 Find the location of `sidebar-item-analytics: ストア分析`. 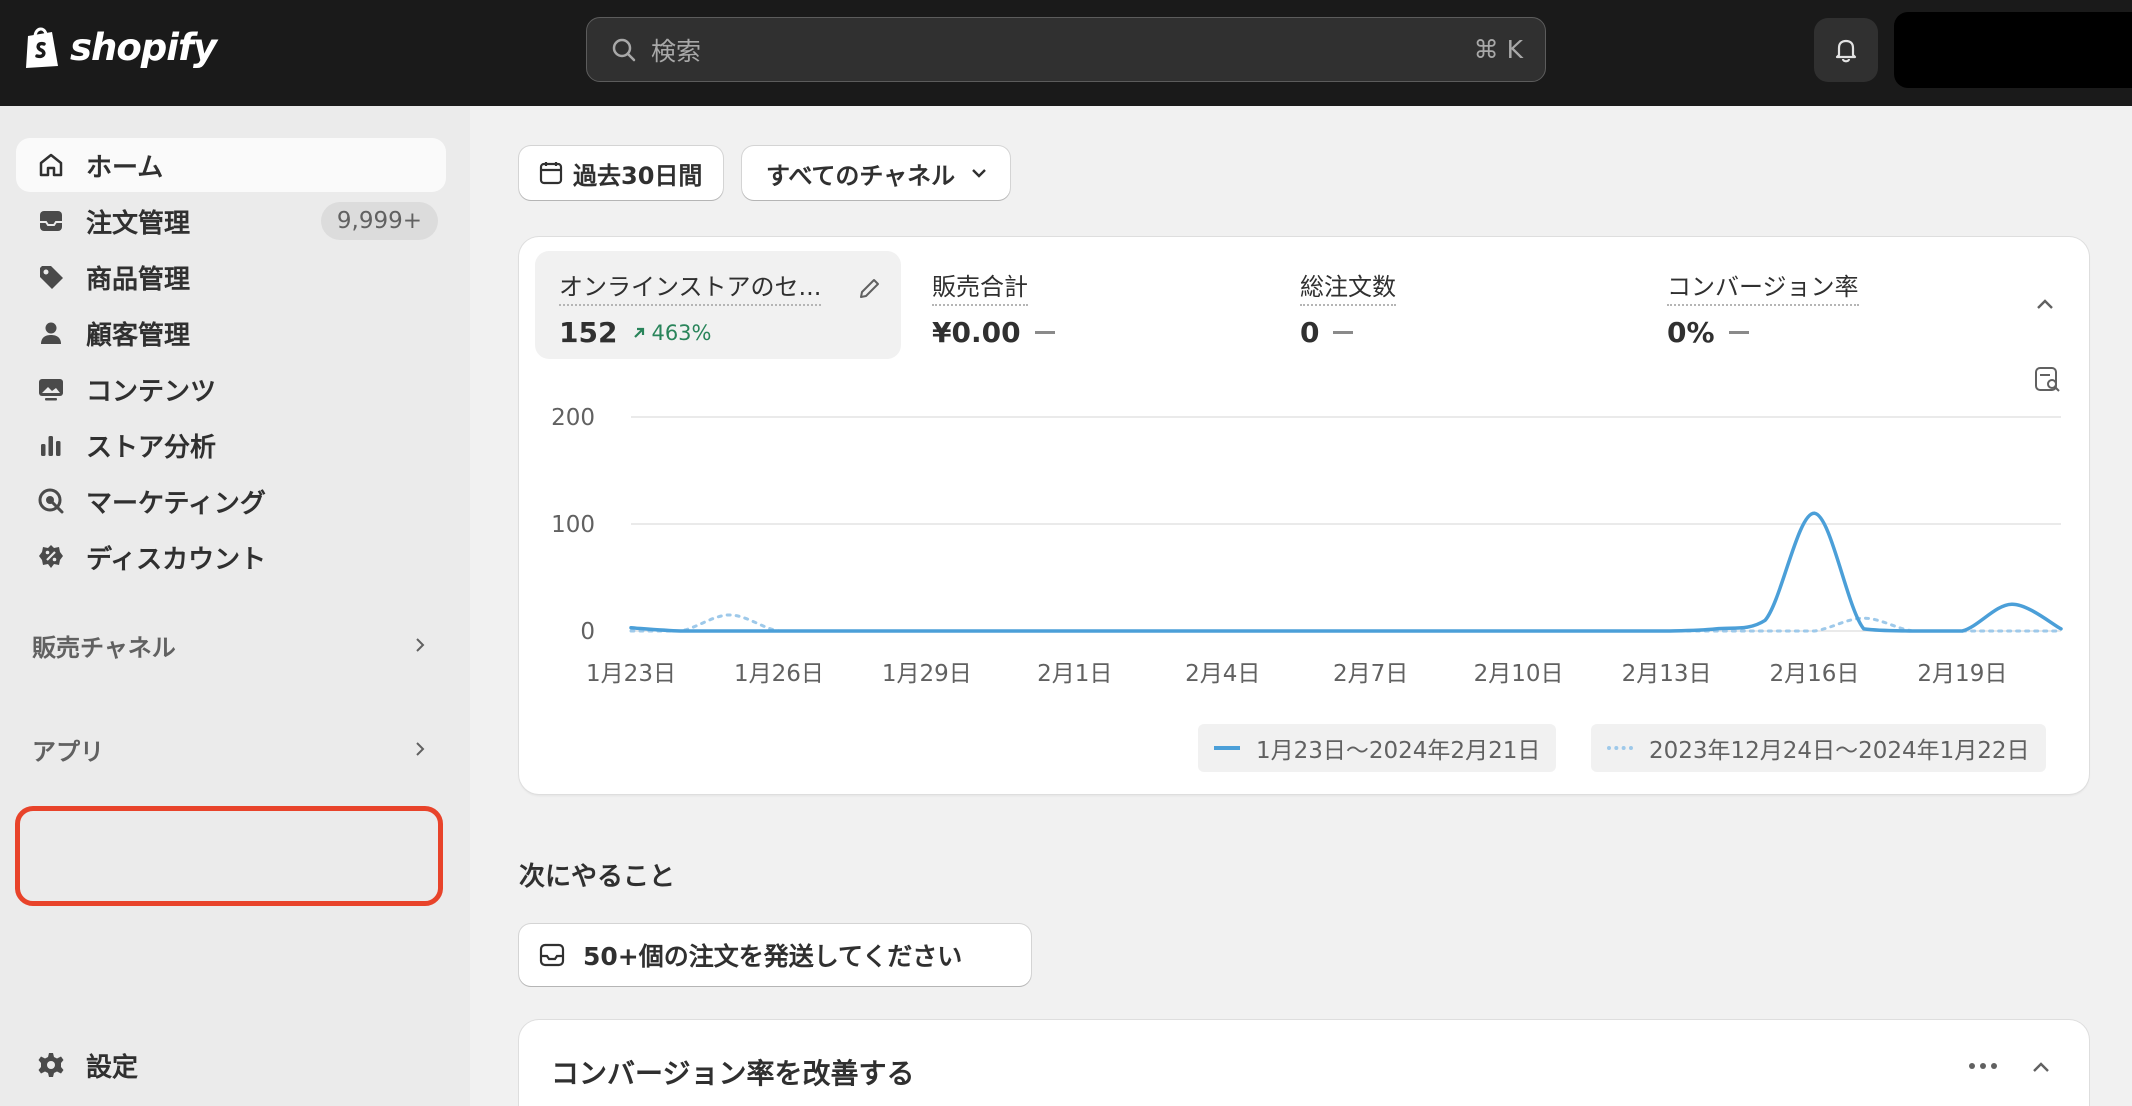

sidebar-item-analytics: ストア分析 is located at coordinates (231, 445).